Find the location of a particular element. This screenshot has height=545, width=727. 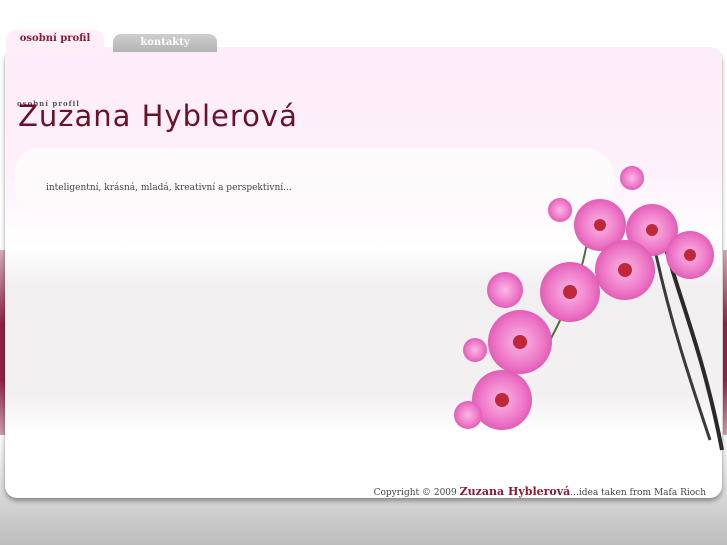

footer-credit: ...idea taken from Mafa Rioch is located at coordinates (638, 493).